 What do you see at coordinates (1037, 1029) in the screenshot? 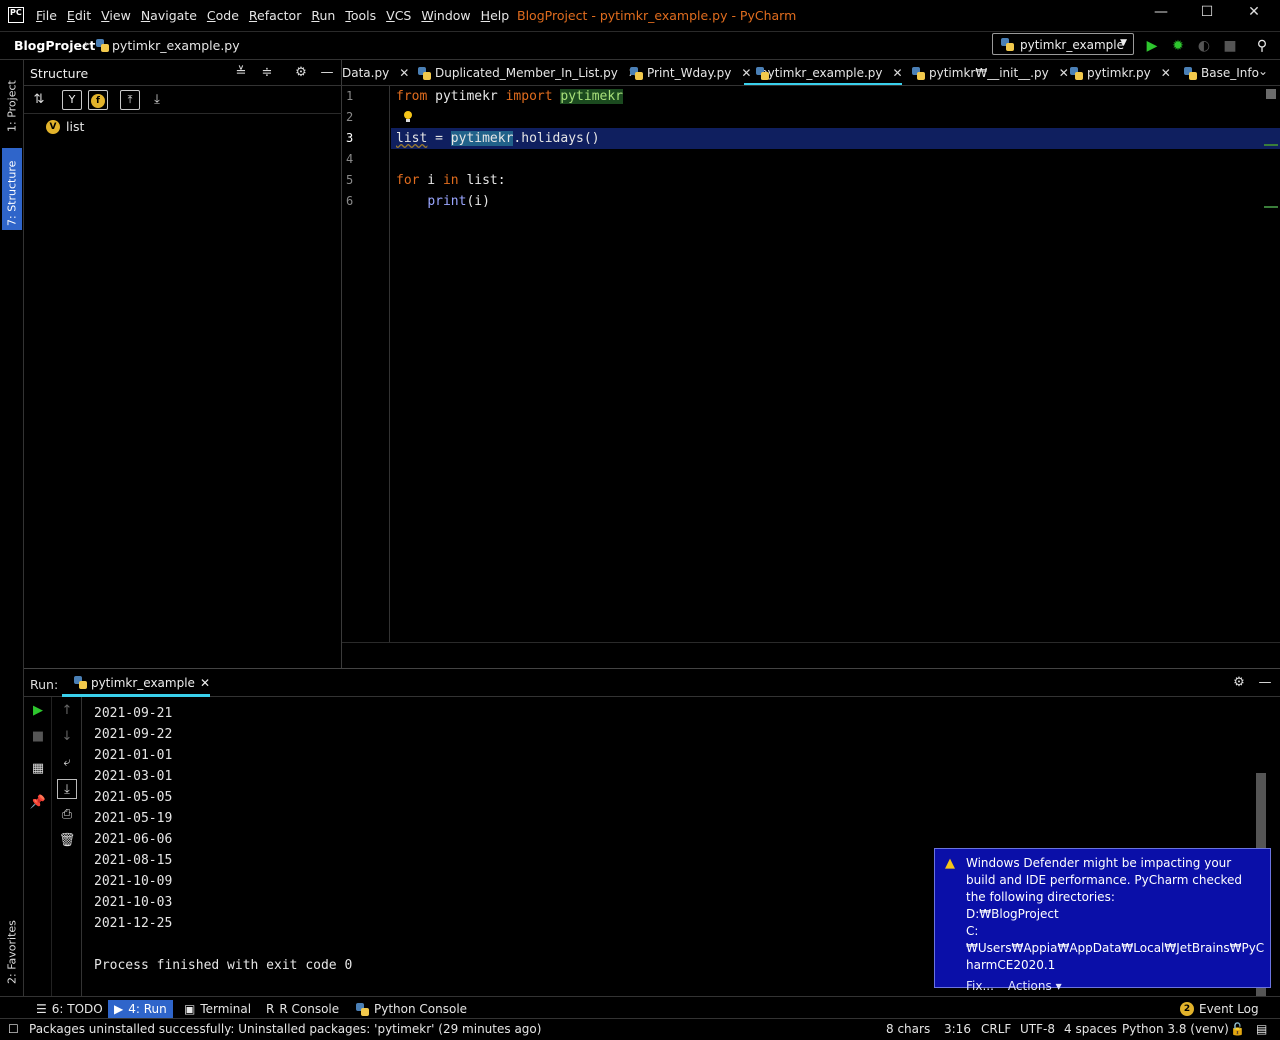
I see `status-encoding: UTF-8` at bounding box center [1037, 1029].